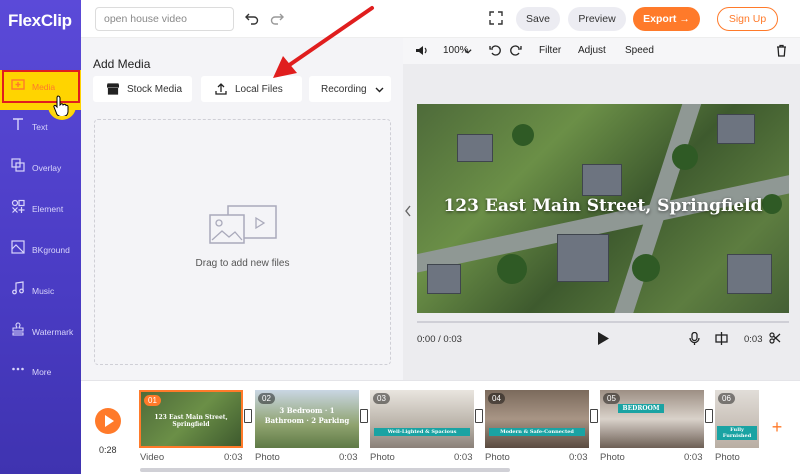 The height and width of the screenshot is (474, 800). What do you see at coordinates (639, 50) in the screenshot?
I see `speed-button: Speed` at bounding box center [639, 50].